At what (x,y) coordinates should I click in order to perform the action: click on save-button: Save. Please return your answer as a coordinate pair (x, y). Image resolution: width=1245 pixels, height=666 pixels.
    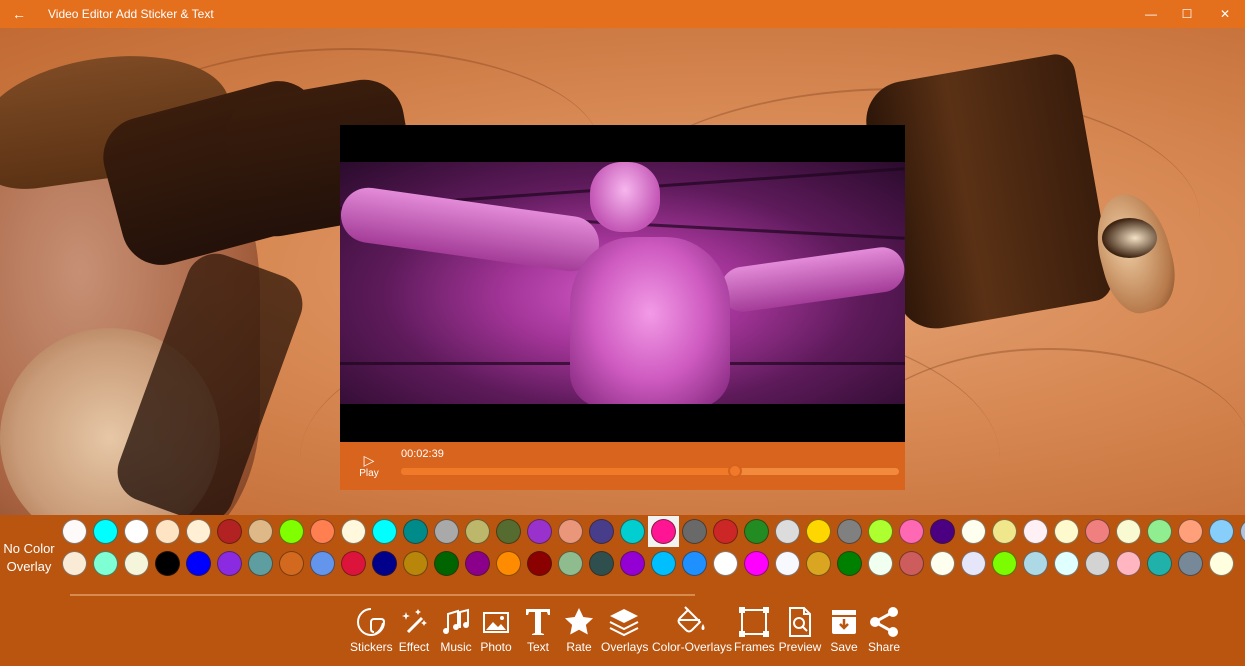
    Looking at the image, I should click on (844, 633).